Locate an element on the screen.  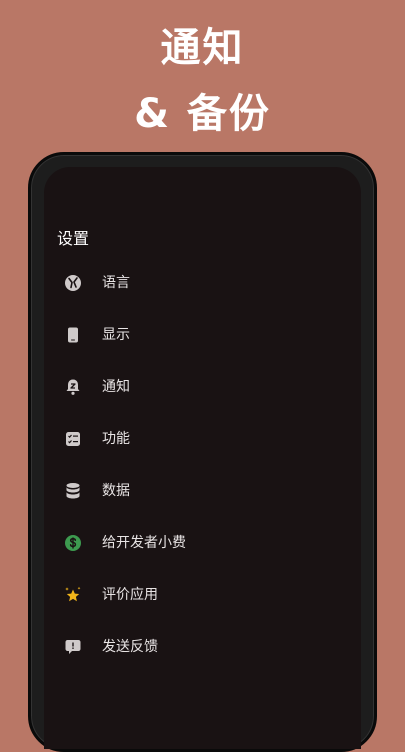
dollar-icon is located at coordinates (73, 543).